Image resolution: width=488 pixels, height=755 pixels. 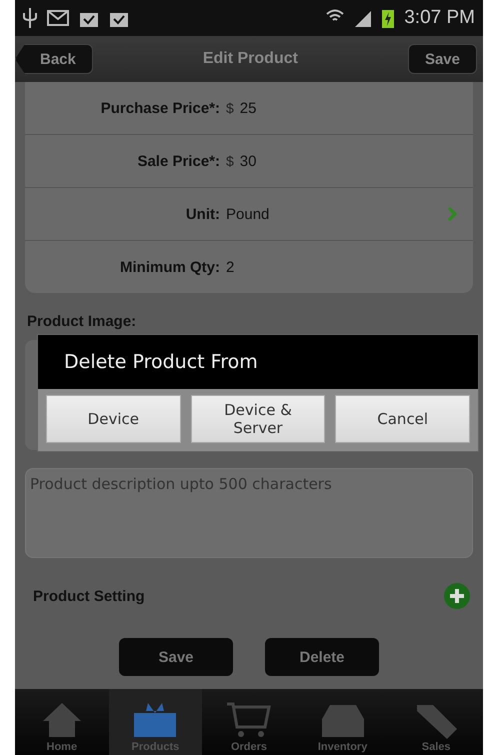 I want to click on tab-item: Sales, so click(x=436, y=722).